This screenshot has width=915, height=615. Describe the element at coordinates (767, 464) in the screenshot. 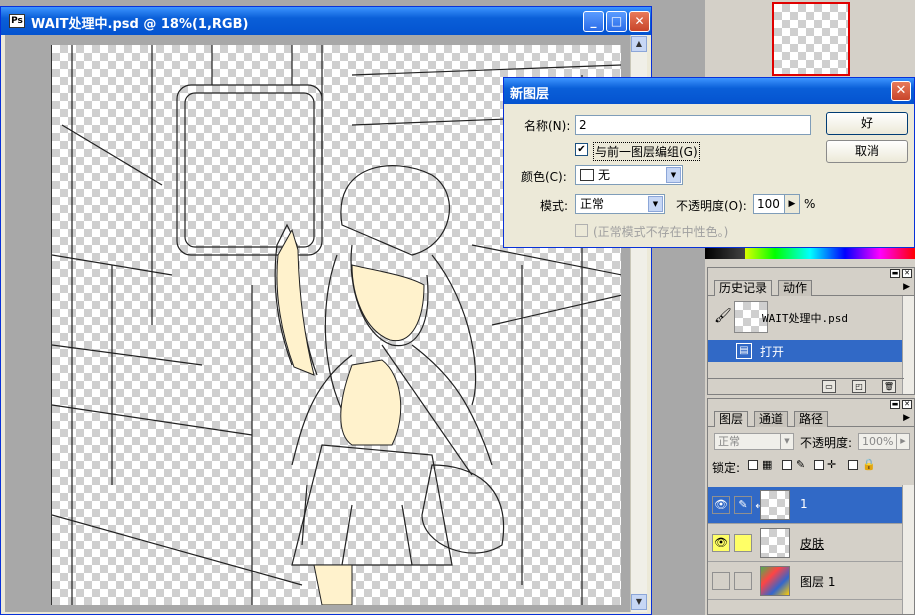

I see `transparency-icon: ▦` at that location.